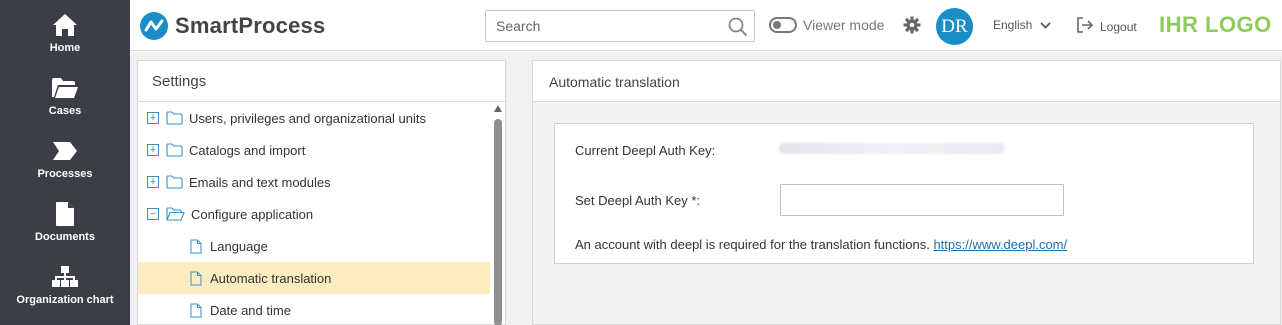 This screenshot has height=325, width=1282. What do you see at coordinates (153, 214) in the screenshot?
I see `collapse-minus-icon: −` at bounding box center [153, 214].